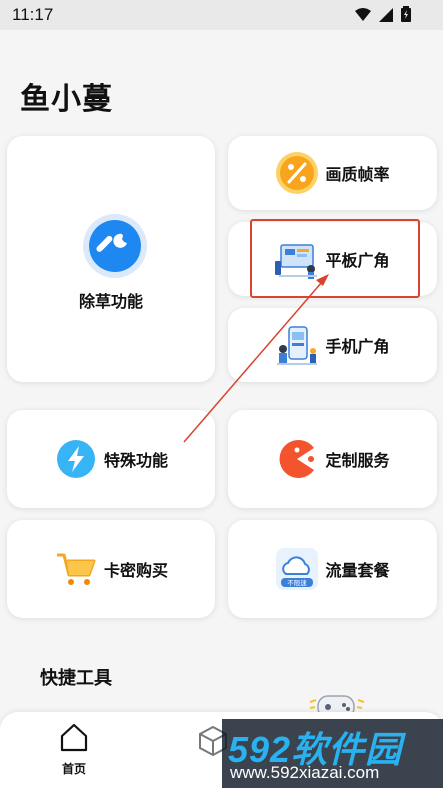 This screenshot has height=788, width=443. What do you see at coordinates (221, 15) in the screenshot?
I see `status-bar: 11:17` at bounding box center [221, 15].